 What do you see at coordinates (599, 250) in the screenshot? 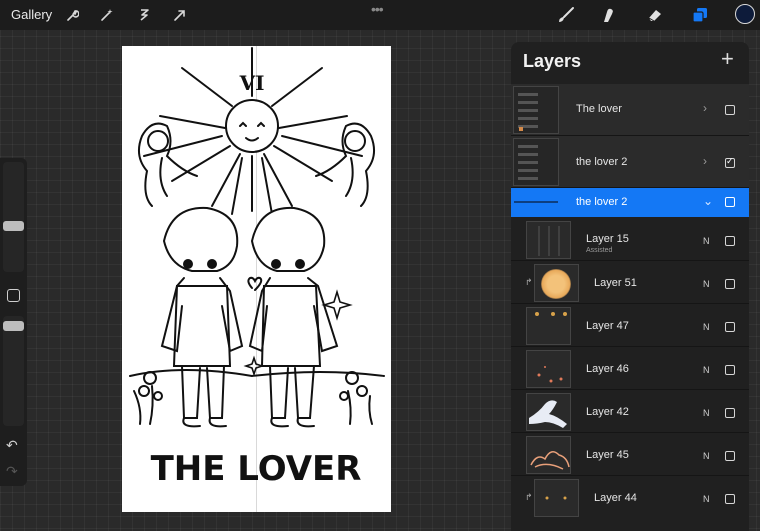
I see `layer-sub-label: Assisted` at bounding box center [599, 250].